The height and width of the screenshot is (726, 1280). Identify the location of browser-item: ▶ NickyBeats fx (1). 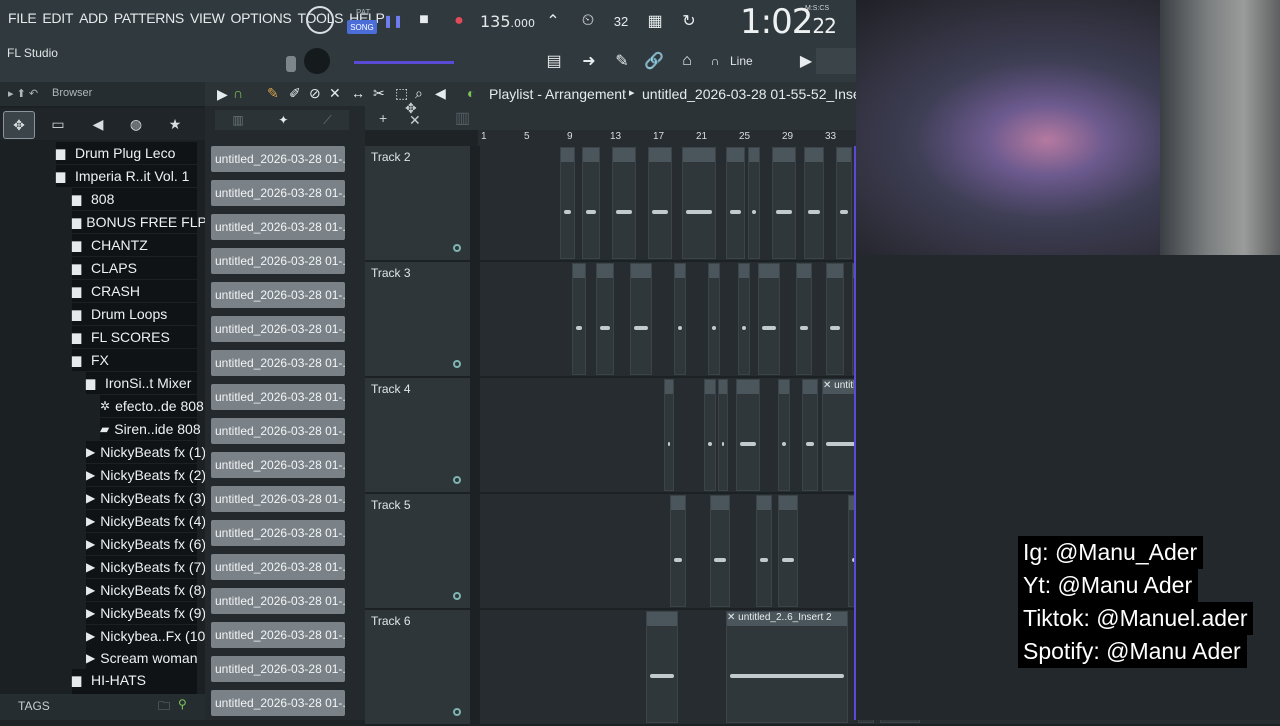
(146, 452).